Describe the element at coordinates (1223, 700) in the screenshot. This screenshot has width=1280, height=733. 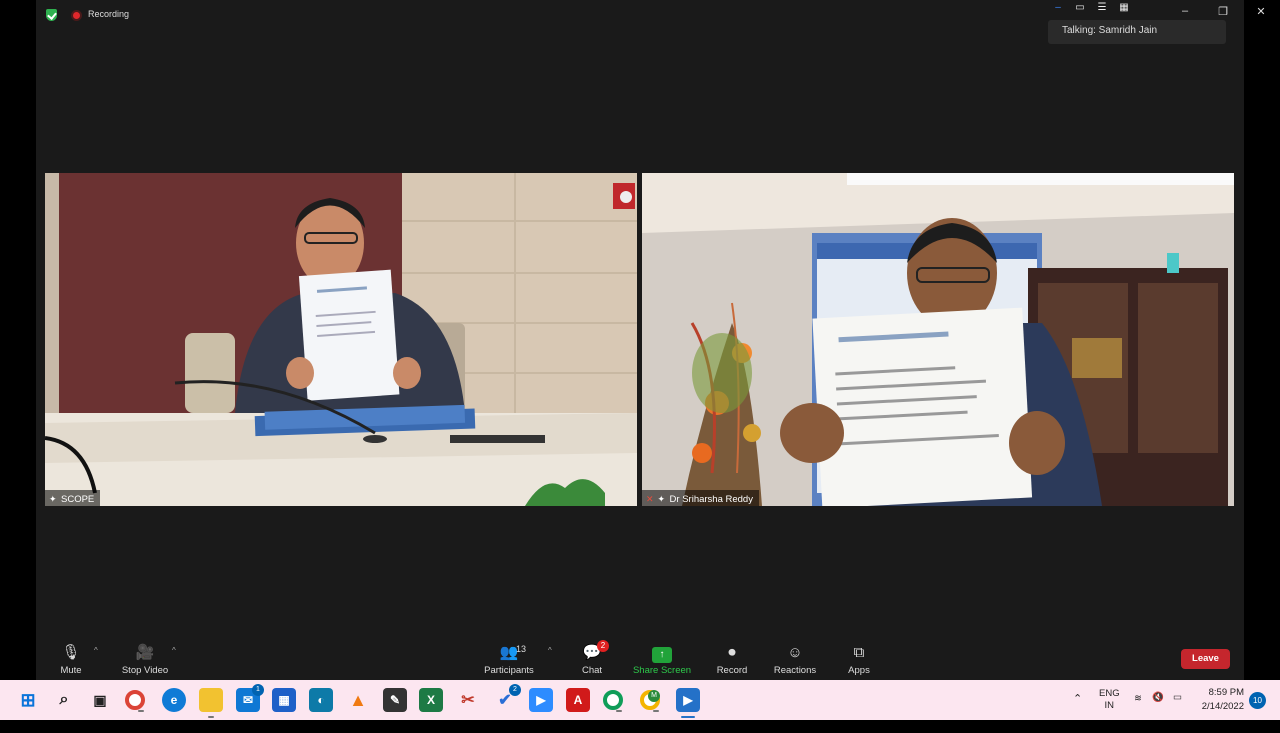
I see `clock: 8:59 PM 2/14/2022` at that location.